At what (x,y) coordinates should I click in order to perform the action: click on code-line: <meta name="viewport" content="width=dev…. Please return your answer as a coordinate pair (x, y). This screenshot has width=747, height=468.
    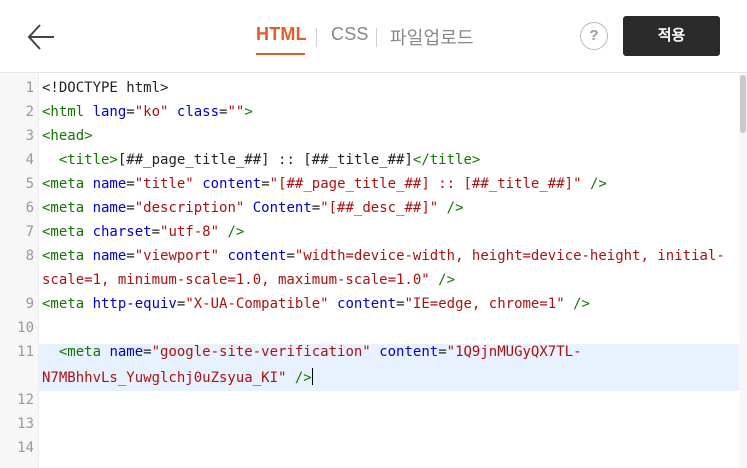
    Looking at the image, I should click on (392, 256).